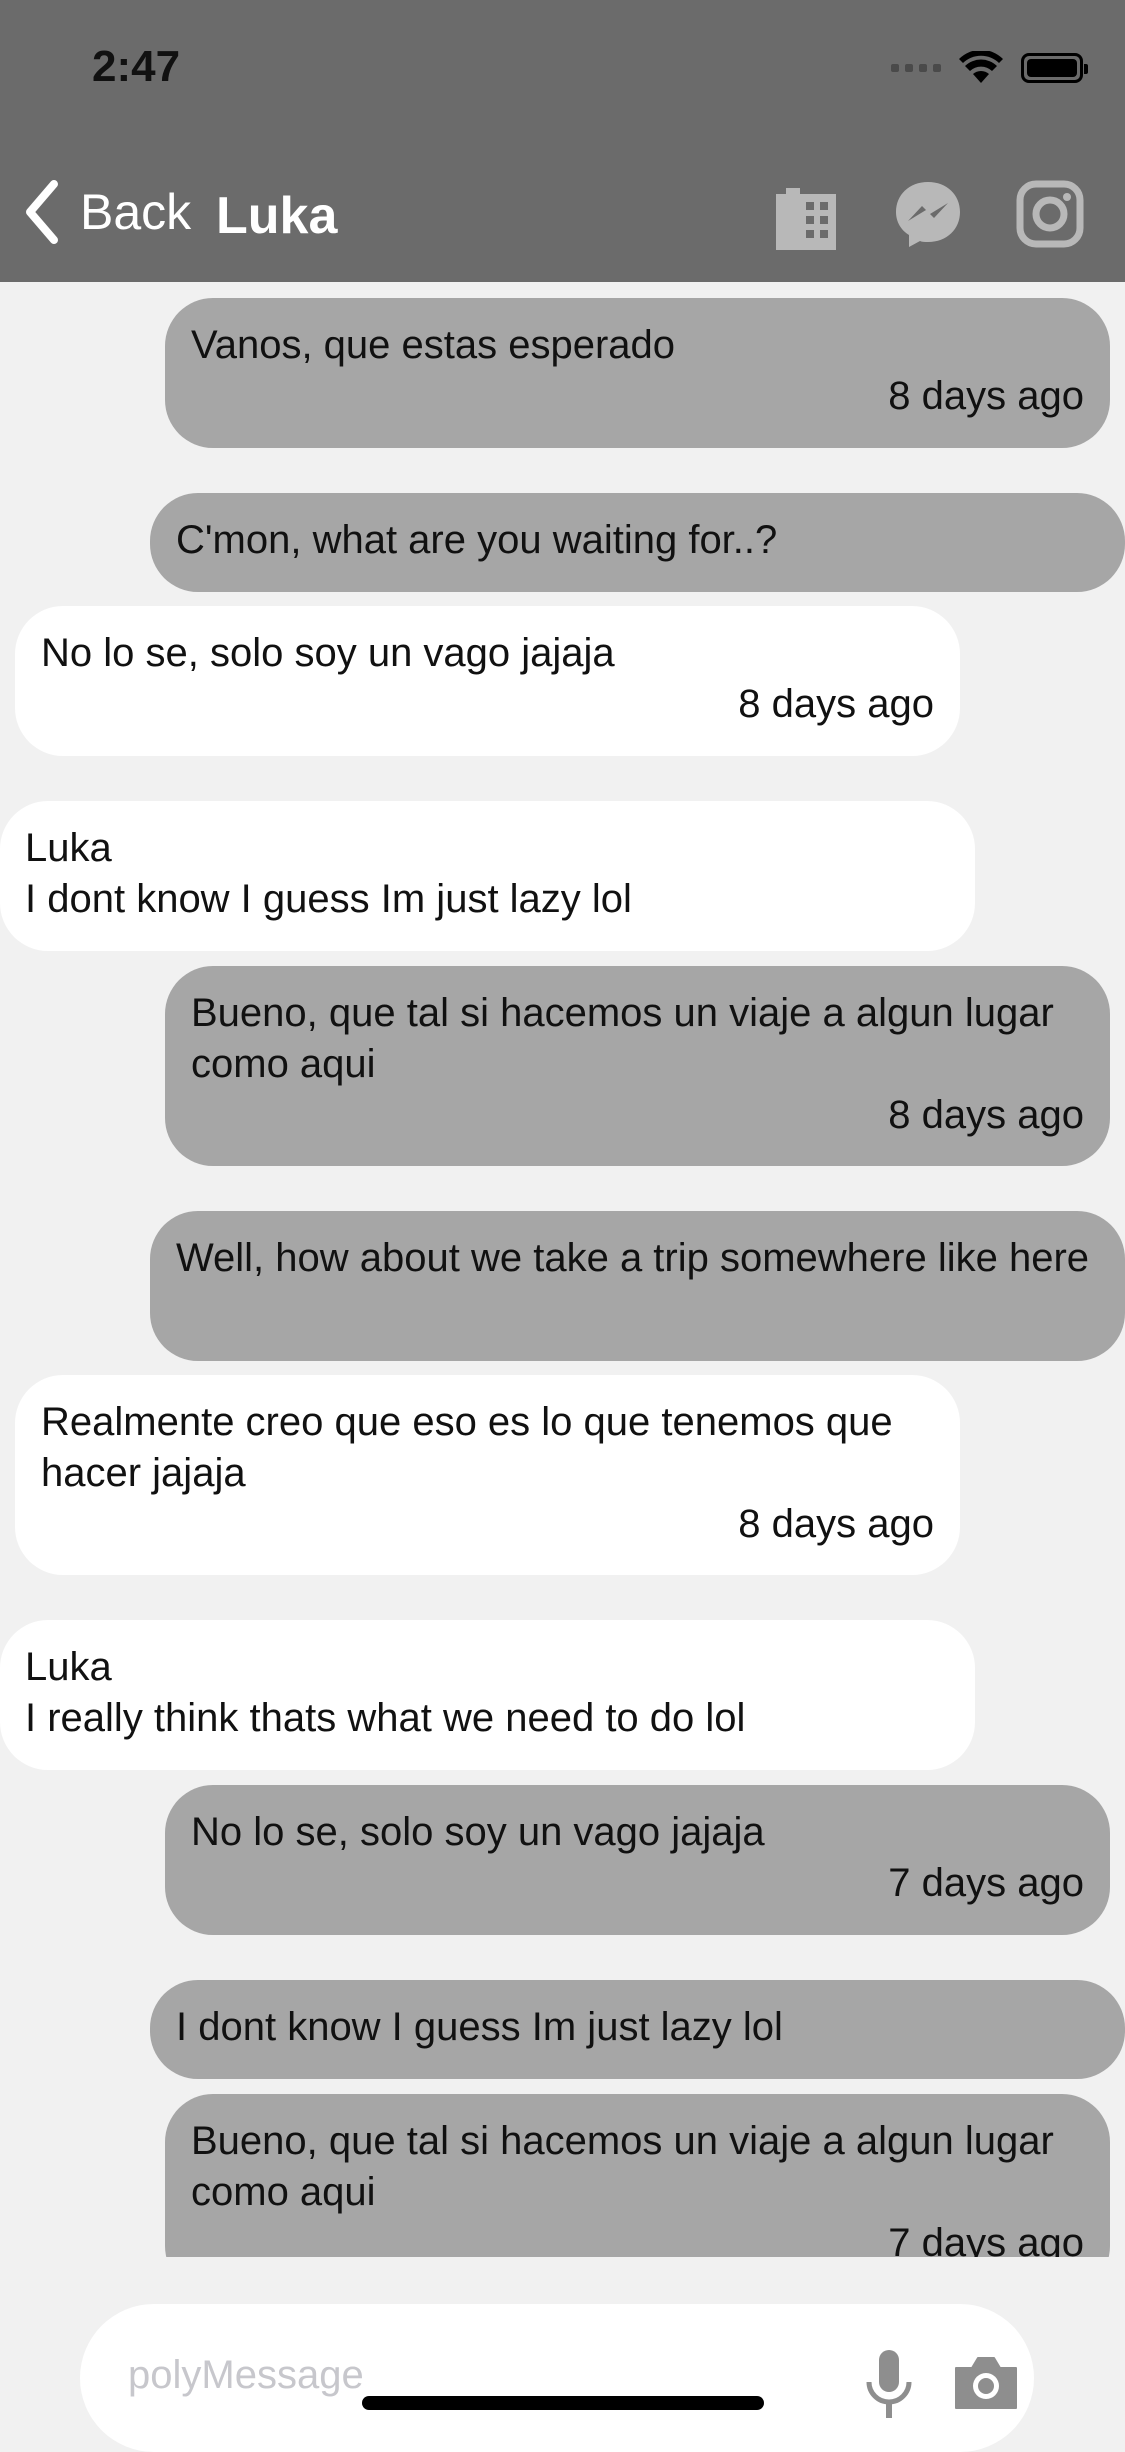  What do you see at coordinates (136, 66) in the screenshot?
I see `status-time: 2:47` at bounding box center [136, 66].